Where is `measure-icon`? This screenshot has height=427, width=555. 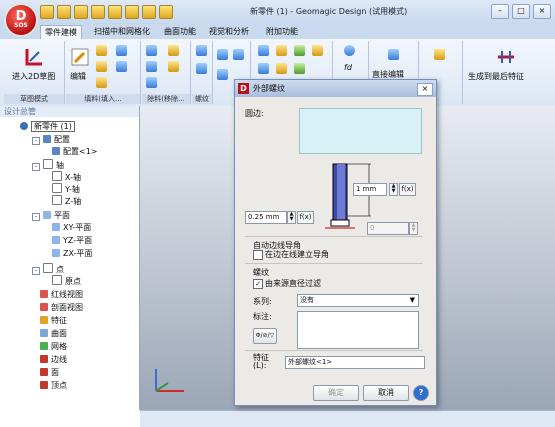
measure-icon is located at coordinates (349, 50).